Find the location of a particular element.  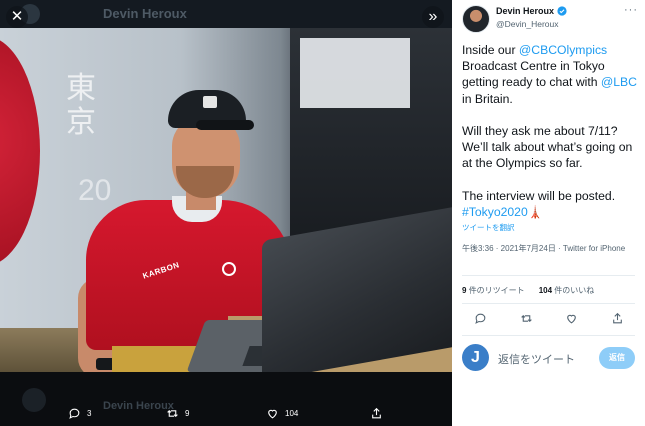

olympic-logo is located at coordinates (229, 269).